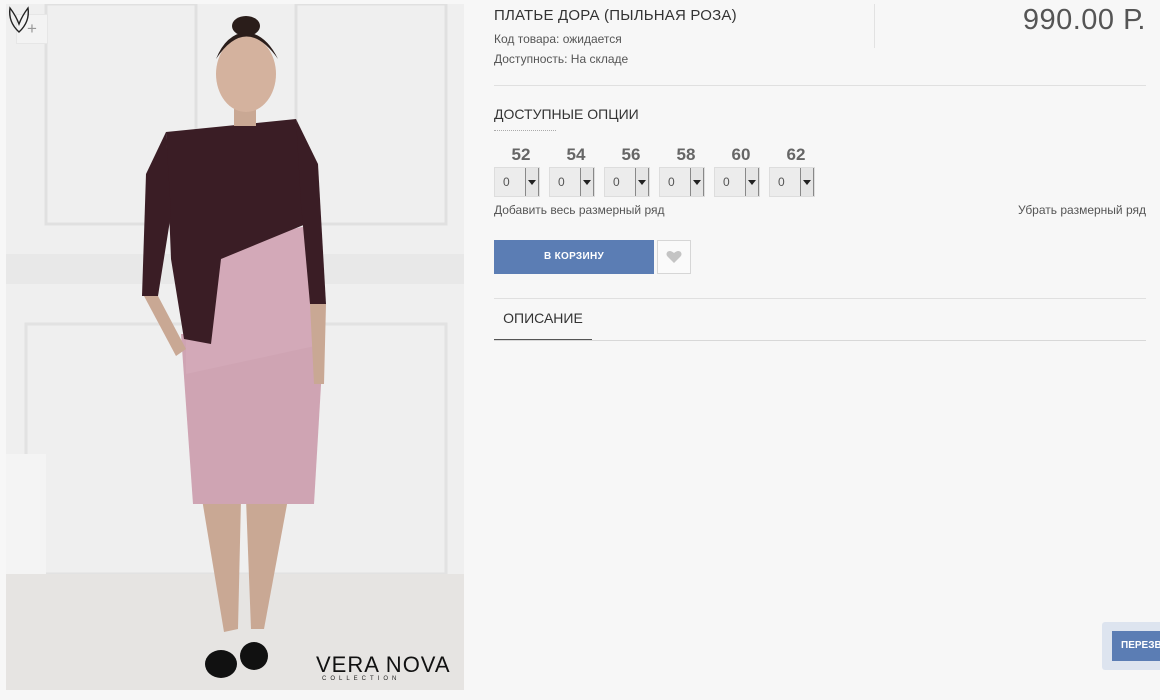 This screenshot has height=700, width=1160. What do you see at coordinates (1084, 20) in the screenshot?
I see `product-price: 990.00 Р.` at bounding box center [1084, 20].